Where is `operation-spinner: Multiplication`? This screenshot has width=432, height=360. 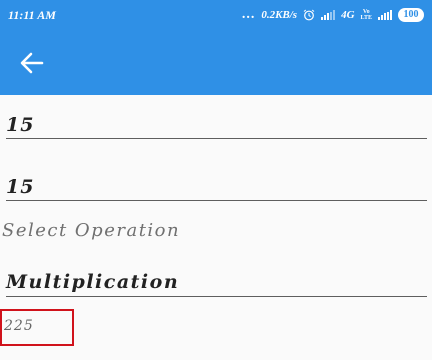
operation-spinner: Multiplication is located at coordinates (216, 279).